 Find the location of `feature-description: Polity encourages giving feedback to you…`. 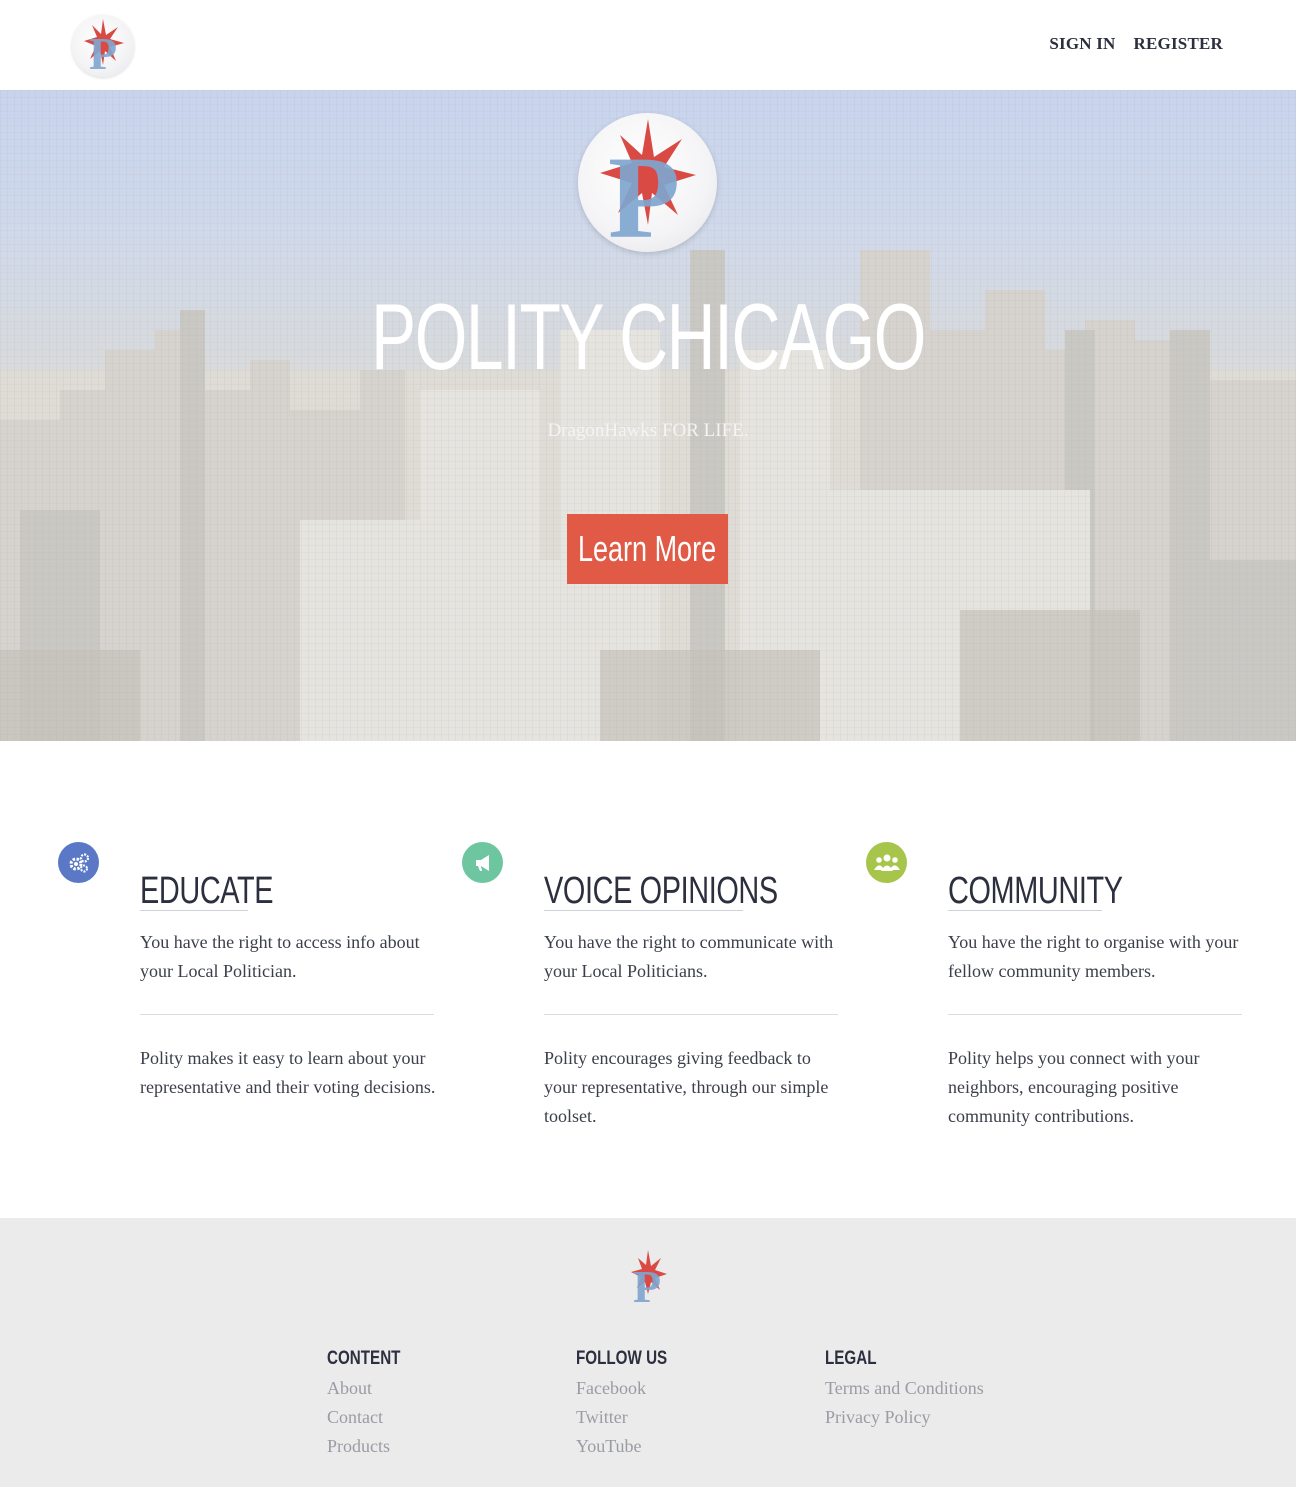

feature-description: Polity encourages giving feedback to you… is located at coordinates (686, 1087).